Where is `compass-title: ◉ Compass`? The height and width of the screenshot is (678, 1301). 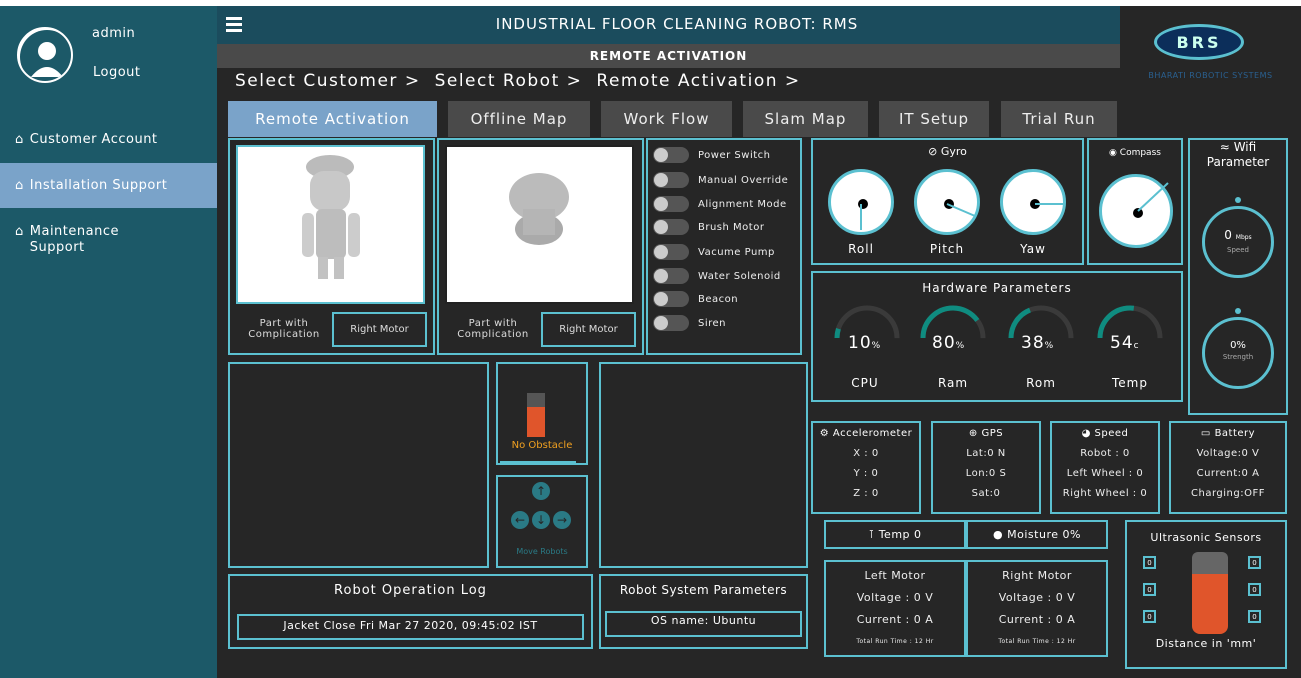 compass-title: ◉ Compass is located at coordinates (1135, 153).